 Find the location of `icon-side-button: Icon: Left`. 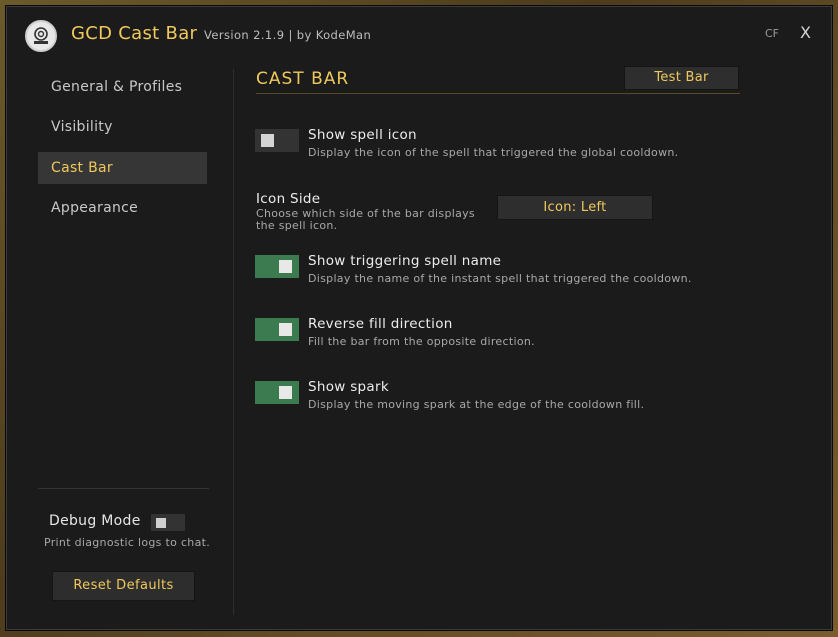

icon-side-button: Icon: Left is located at coordinates (575, 207).